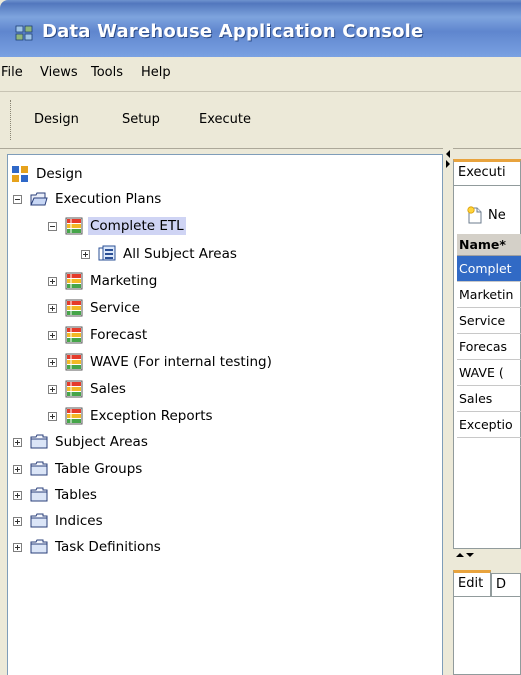 This screenshot has height=675, width=521. I want to click on tree-label-design: Design, so click(59, 174).